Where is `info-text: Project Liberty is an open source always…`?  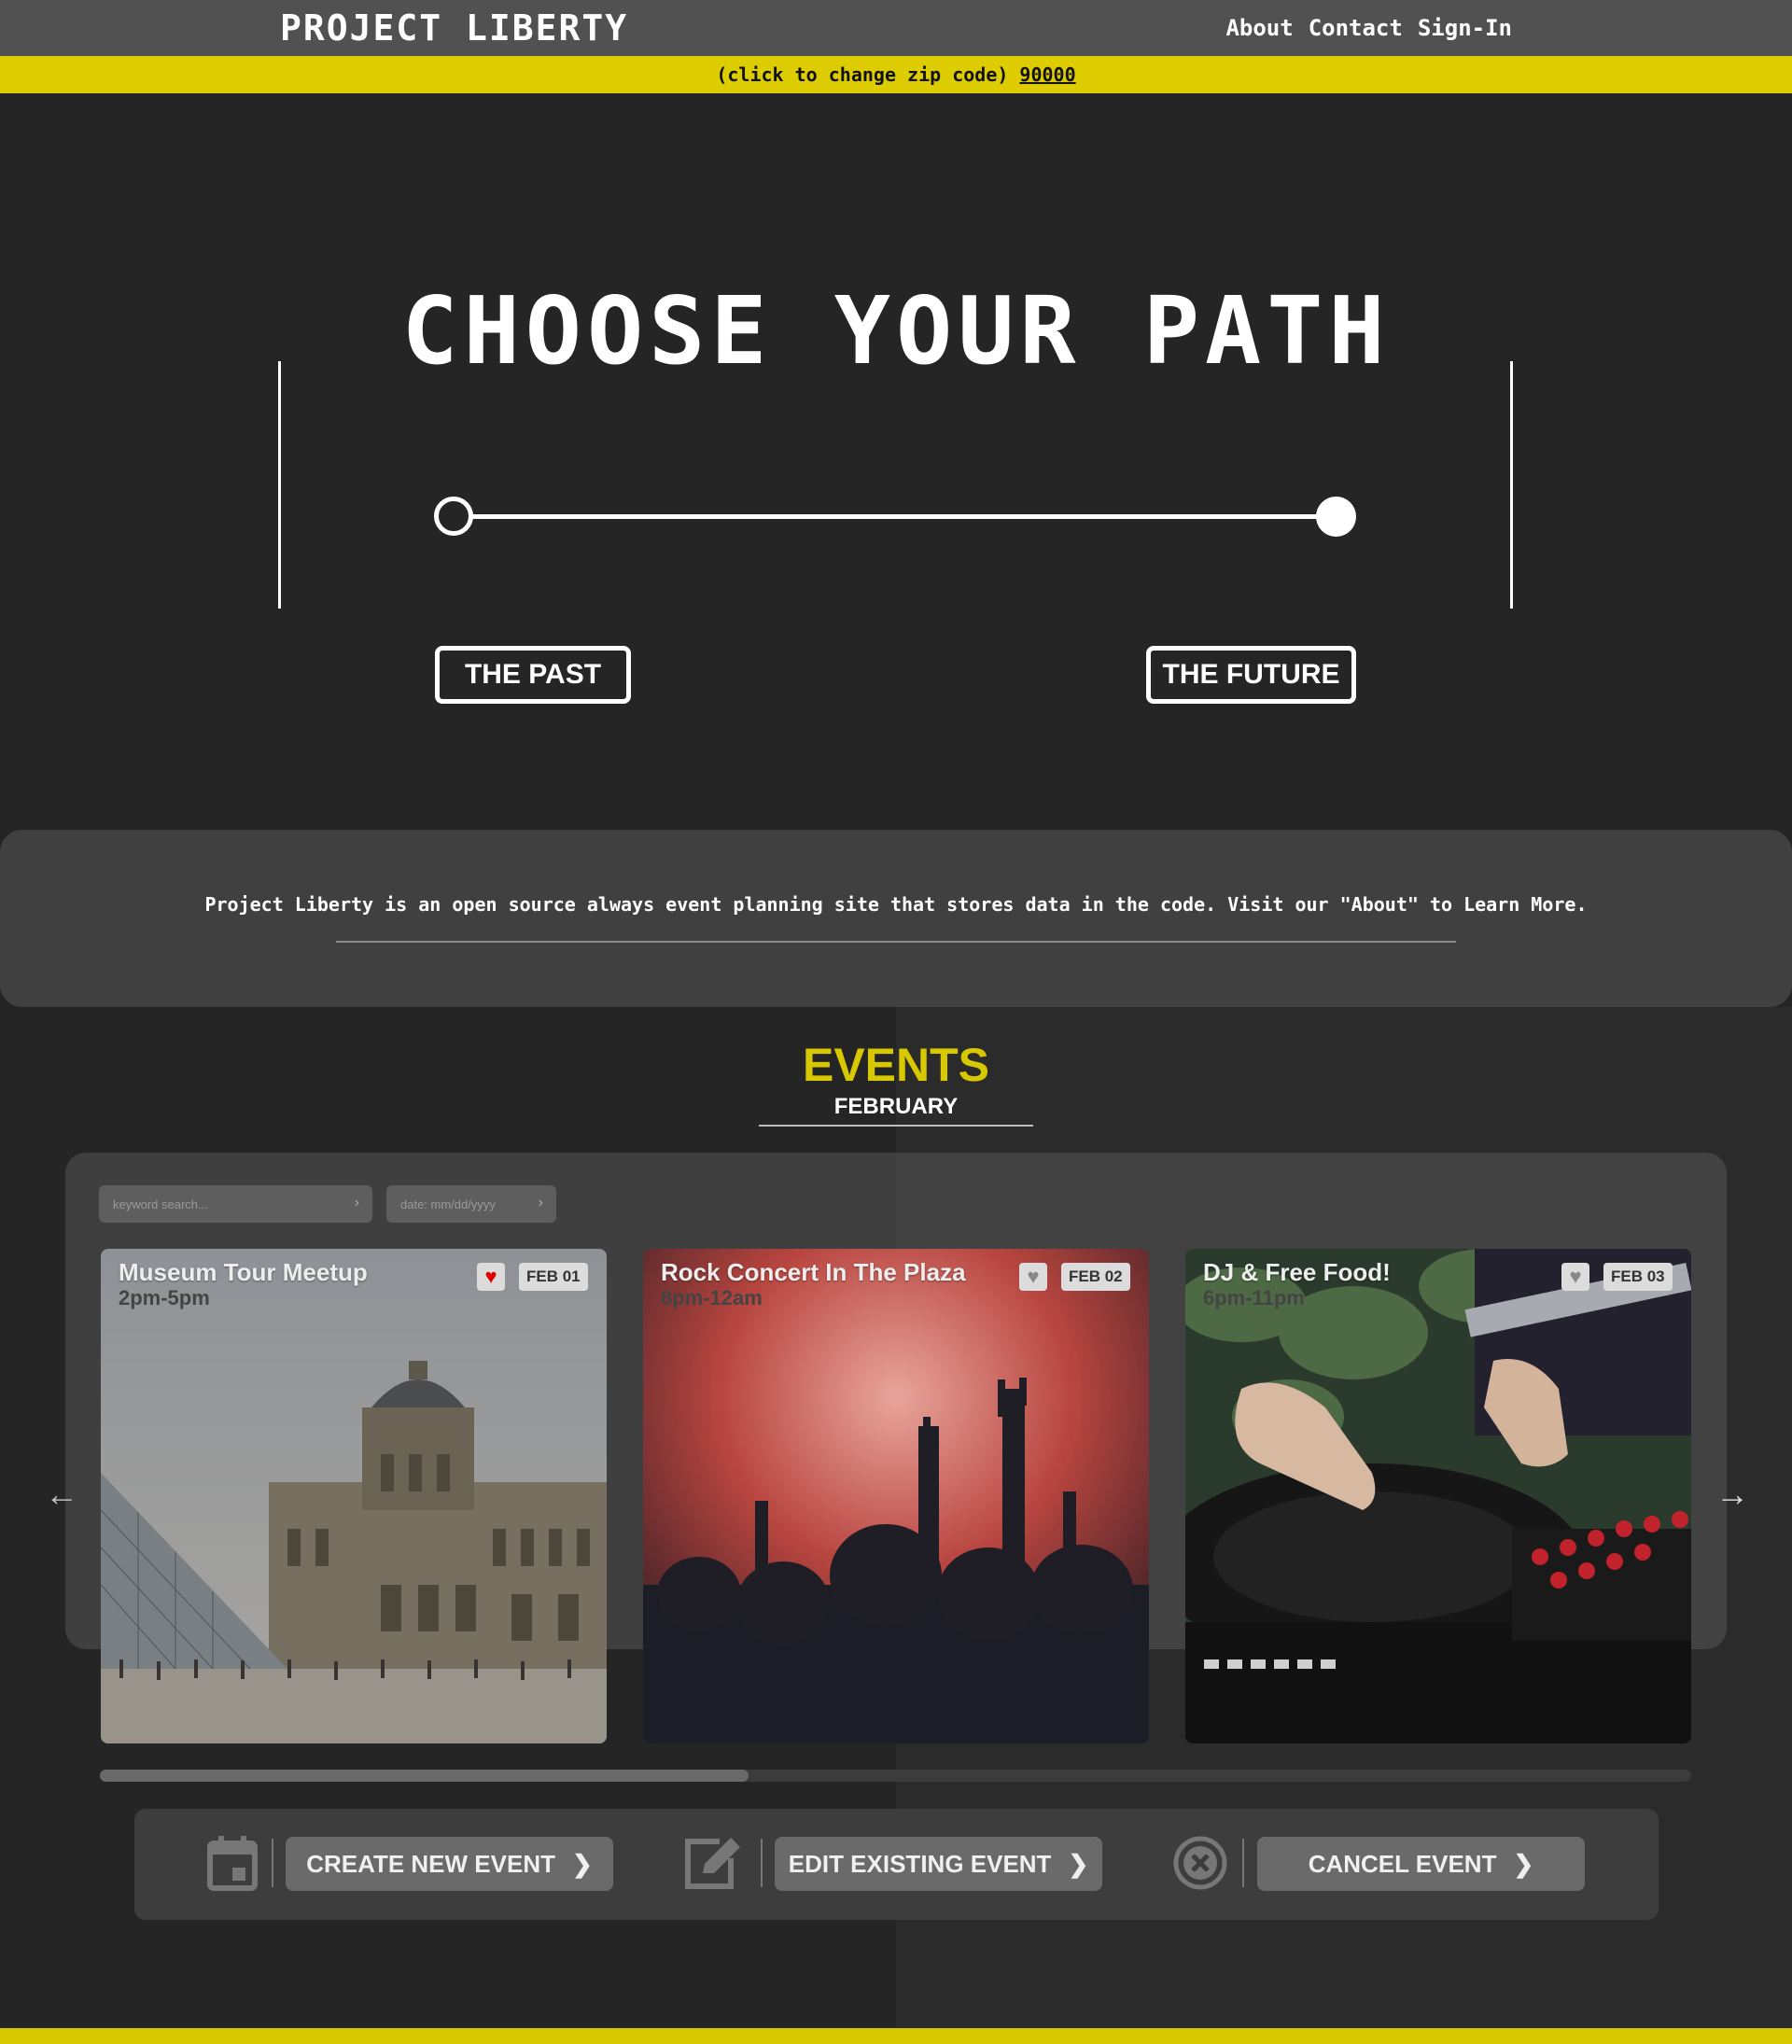
info-text: Project Liberty is an open source always… is located at coordinates (896, 904).